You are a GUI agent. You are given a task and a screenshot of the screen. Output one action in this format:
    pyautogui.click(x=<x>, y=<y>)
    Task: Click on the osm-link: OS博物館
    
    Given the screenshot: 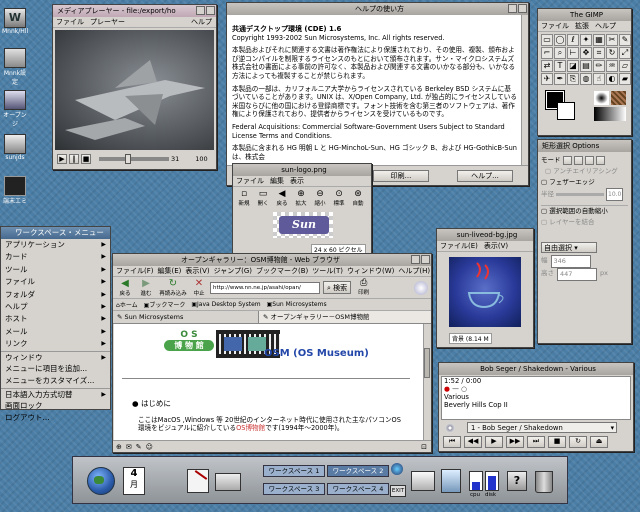 What is the action you would take?
    pyautogui.click(x=250, y=428)
    